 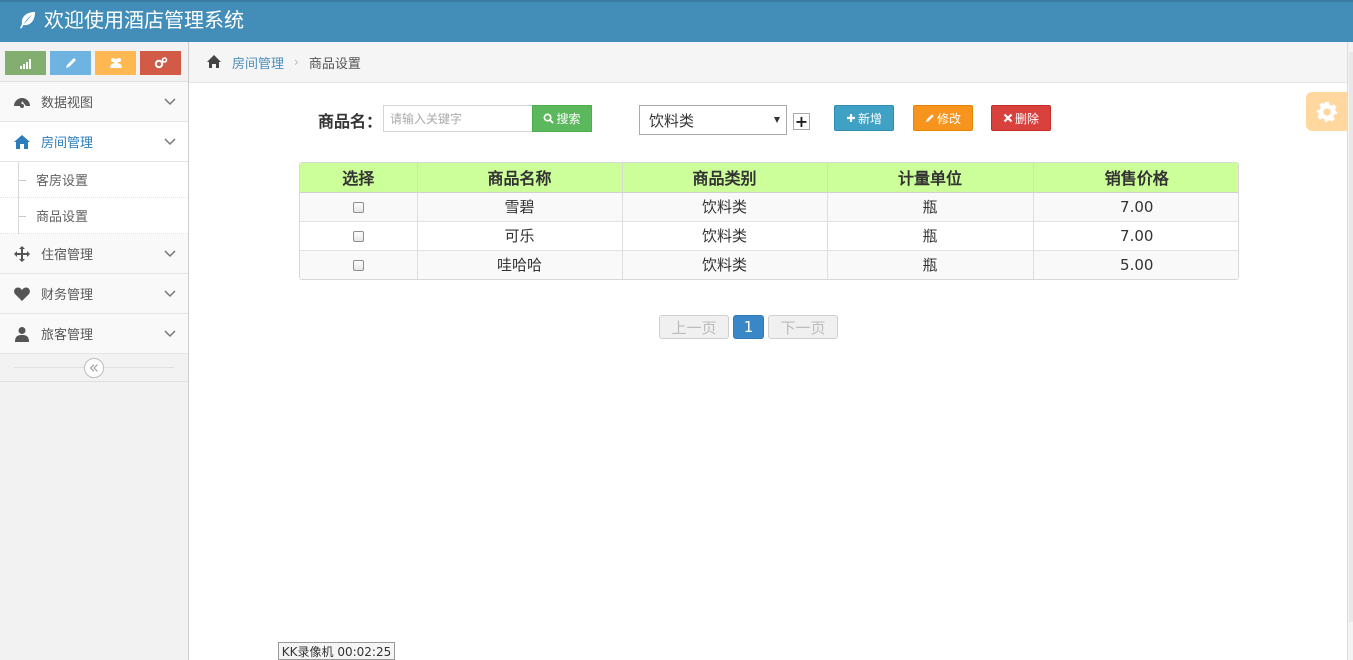 I want to click on breadcrumb: 房间管理 › 商品设置, so click(x=768, y=62).